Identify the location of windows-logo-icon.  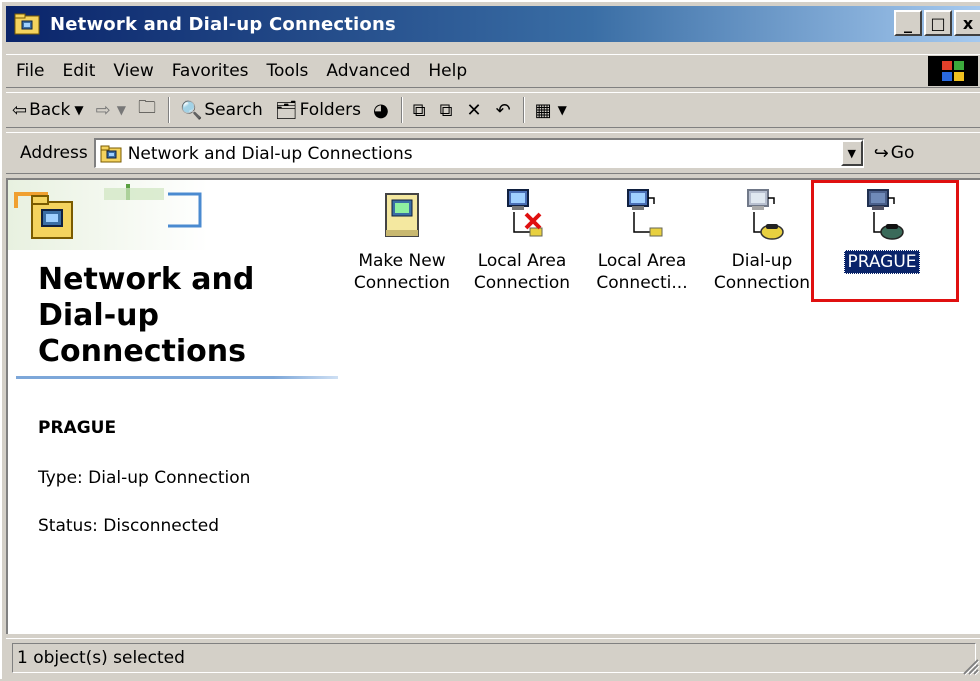
(953, 71).